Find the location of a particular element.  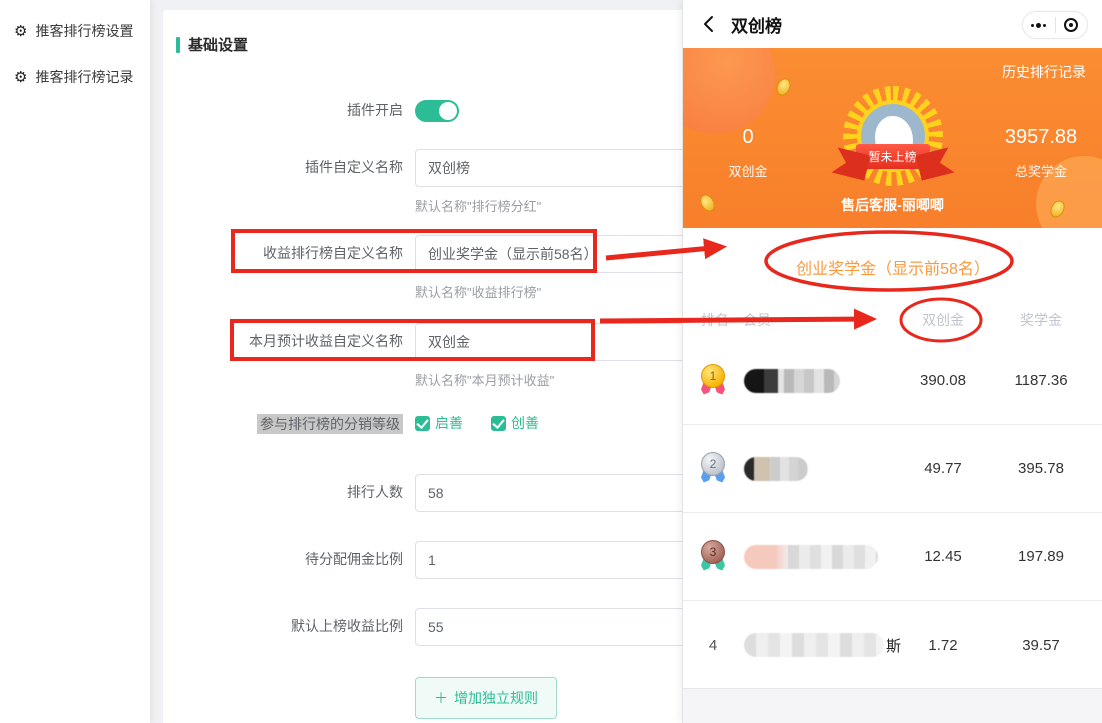

member-name-blurred: 斯 is located at coordinates (822, 645).